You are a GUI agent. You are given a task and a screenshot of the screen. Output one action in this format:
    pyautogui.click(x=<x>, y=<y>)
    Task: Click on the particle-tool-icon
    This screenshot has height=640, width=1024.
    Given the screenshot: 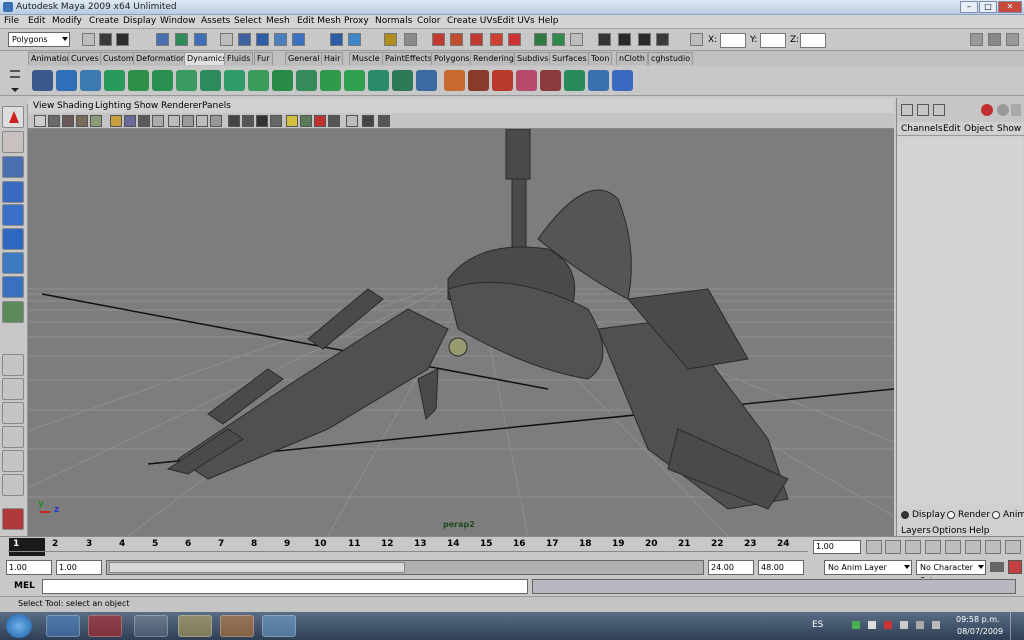 What is the action you would take?
    pyautogui.click(x=42, y=80)
    